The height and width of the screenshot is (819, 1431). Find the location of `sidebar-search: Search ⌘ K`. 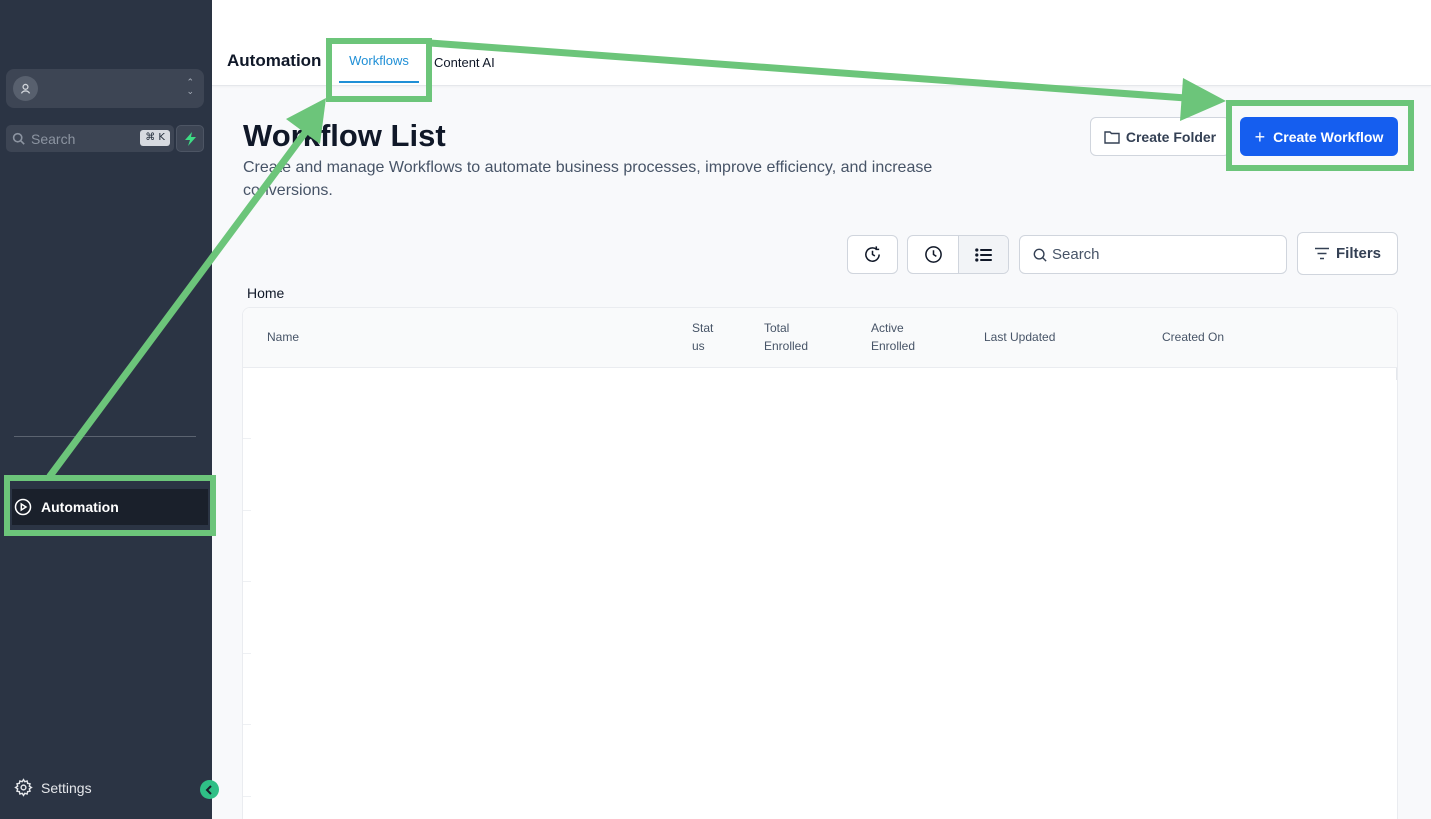

sidebar-search: Search ⌘ K is located at coordinates (90, 138).